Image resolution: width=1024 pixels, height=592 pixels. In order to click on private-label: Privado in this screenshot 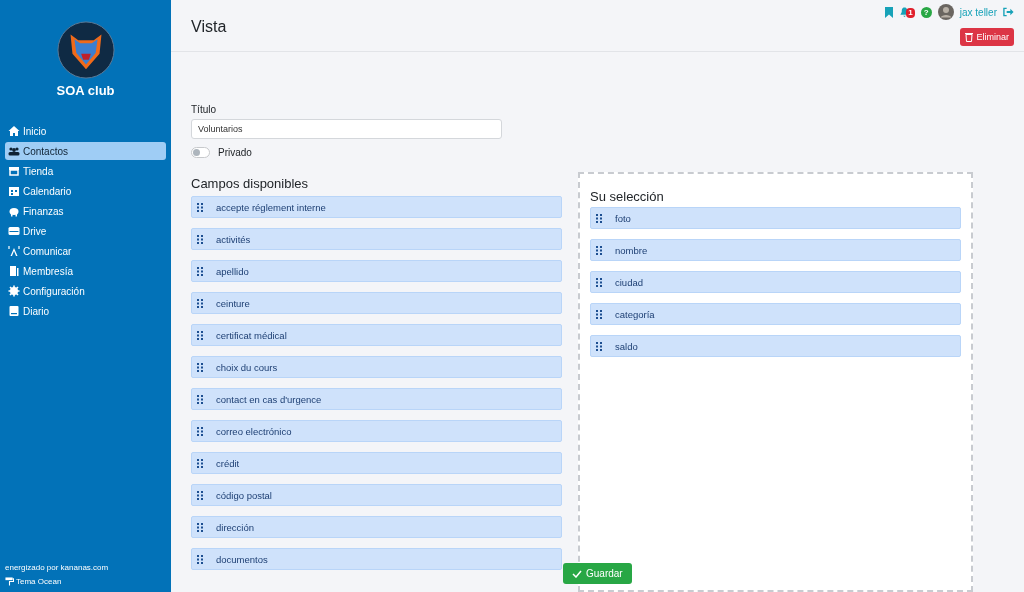, I will do `click(235, 152)`.